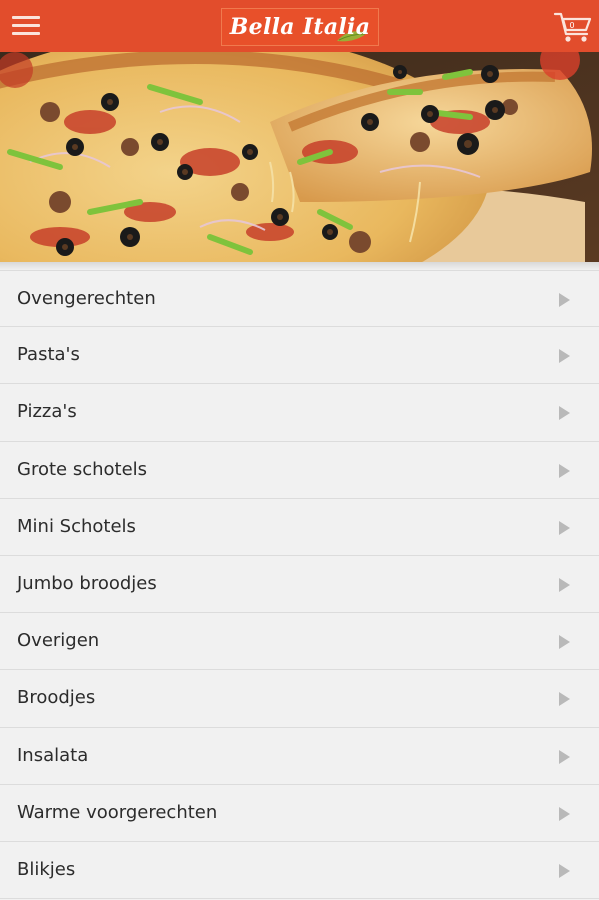 The image size is (599, 900). Describe the element at coordinates (82, 469) in the screenshot. I see `category-label: Grote schotels` at that location.